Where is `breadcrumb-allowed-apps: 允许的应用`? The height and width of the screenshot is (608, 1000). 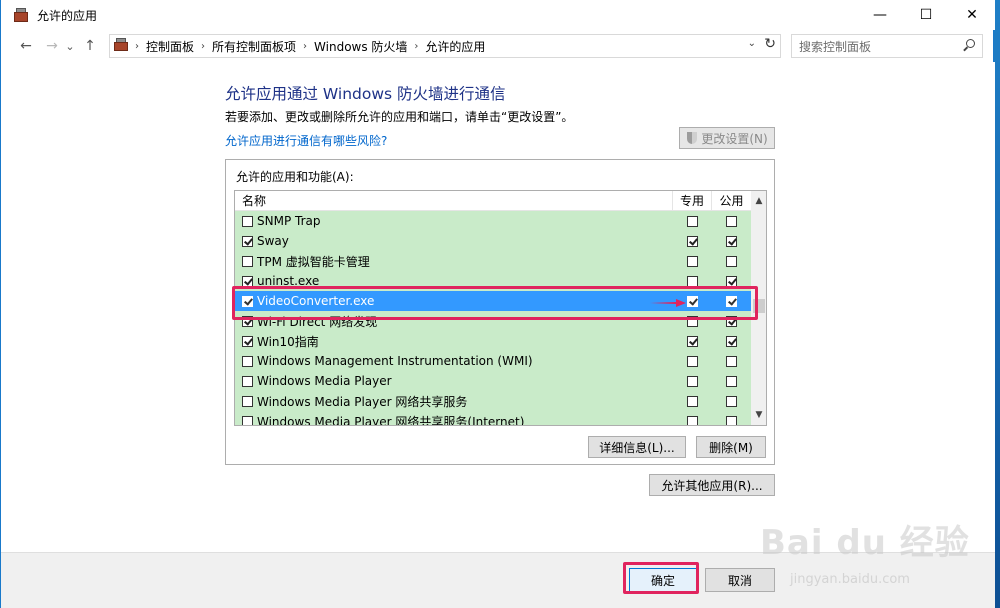 breadcrumb-allowed-apps: 允许的应用 is located at coordinates (455, 46).